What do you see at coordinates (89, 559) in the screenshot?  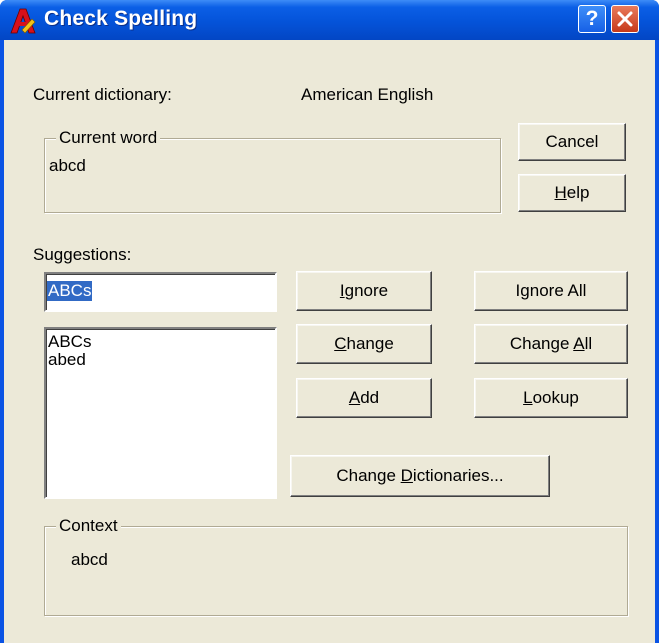 I see `context-value: abcd` at bounding box center [89, 559].